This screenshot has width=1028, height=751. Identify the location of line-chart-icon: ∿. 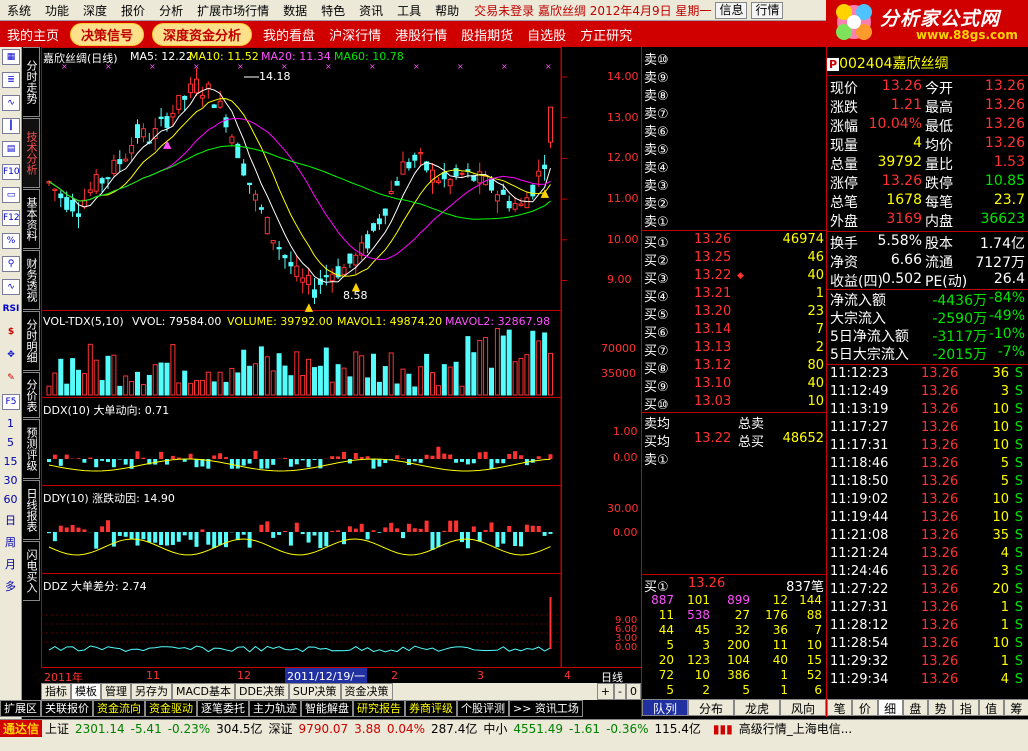
(11, 103).